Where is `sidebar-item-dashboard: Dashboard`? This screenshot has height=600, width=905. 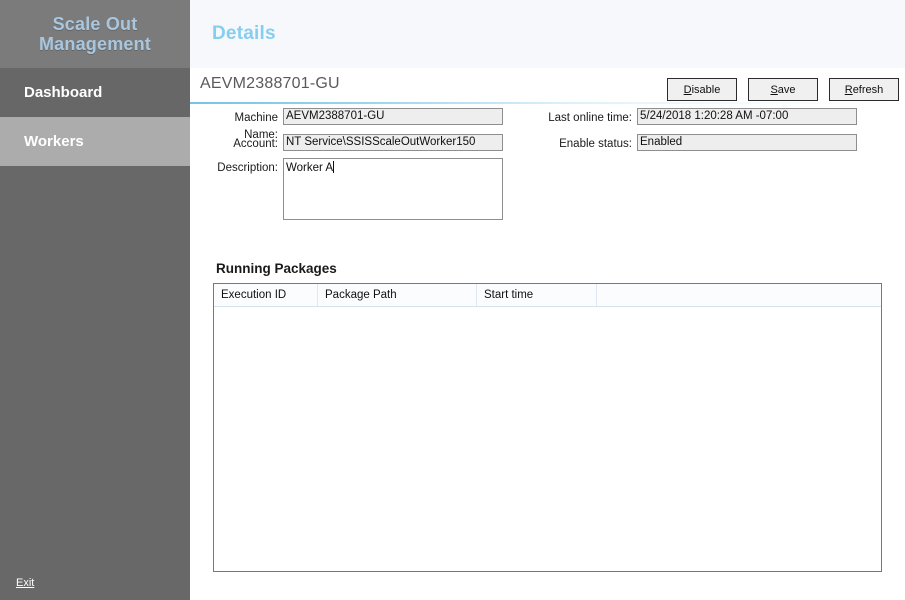 sidebar-item-dashboard: Dashboard is located at coordinates (95, 92).